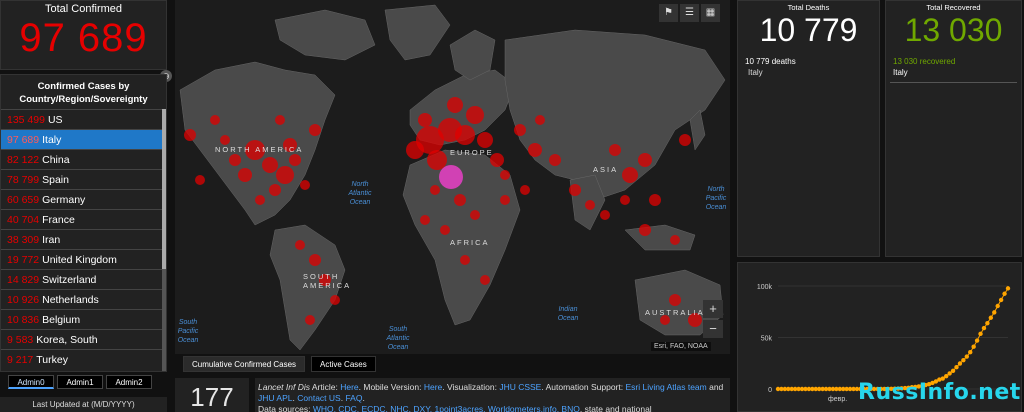 The image size is (1024, 412). I want to click on list-scrollbar-thumb, so click(164, 189).